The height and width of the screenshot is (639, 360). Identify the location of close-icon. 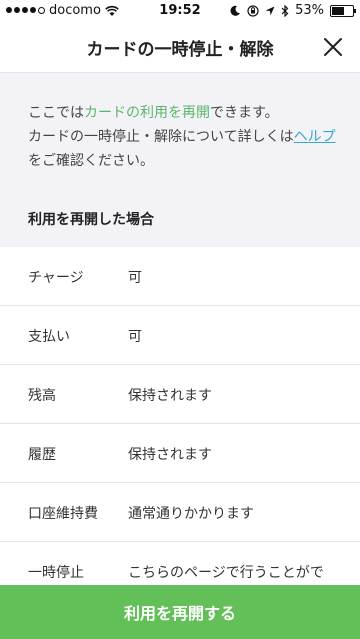
(333, 47).